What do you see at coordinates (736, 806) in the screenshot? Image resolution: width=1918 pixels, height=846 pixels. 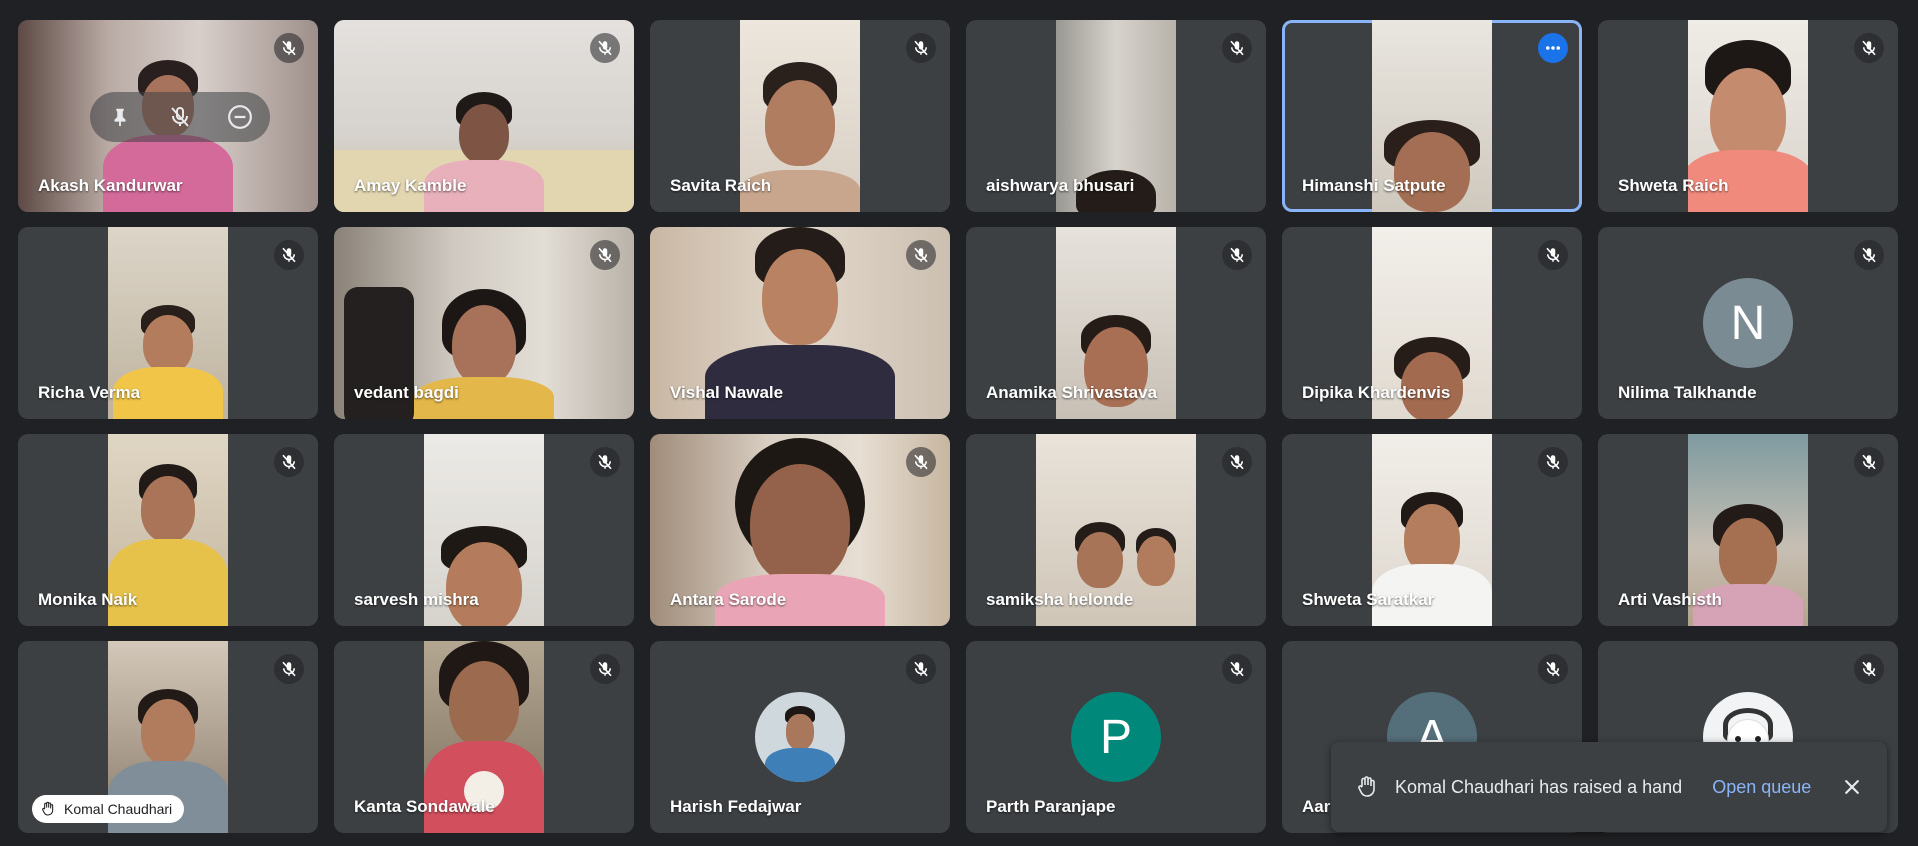 I see `participant-name: Harish Fedajwar` at bounding box center [736, 806].